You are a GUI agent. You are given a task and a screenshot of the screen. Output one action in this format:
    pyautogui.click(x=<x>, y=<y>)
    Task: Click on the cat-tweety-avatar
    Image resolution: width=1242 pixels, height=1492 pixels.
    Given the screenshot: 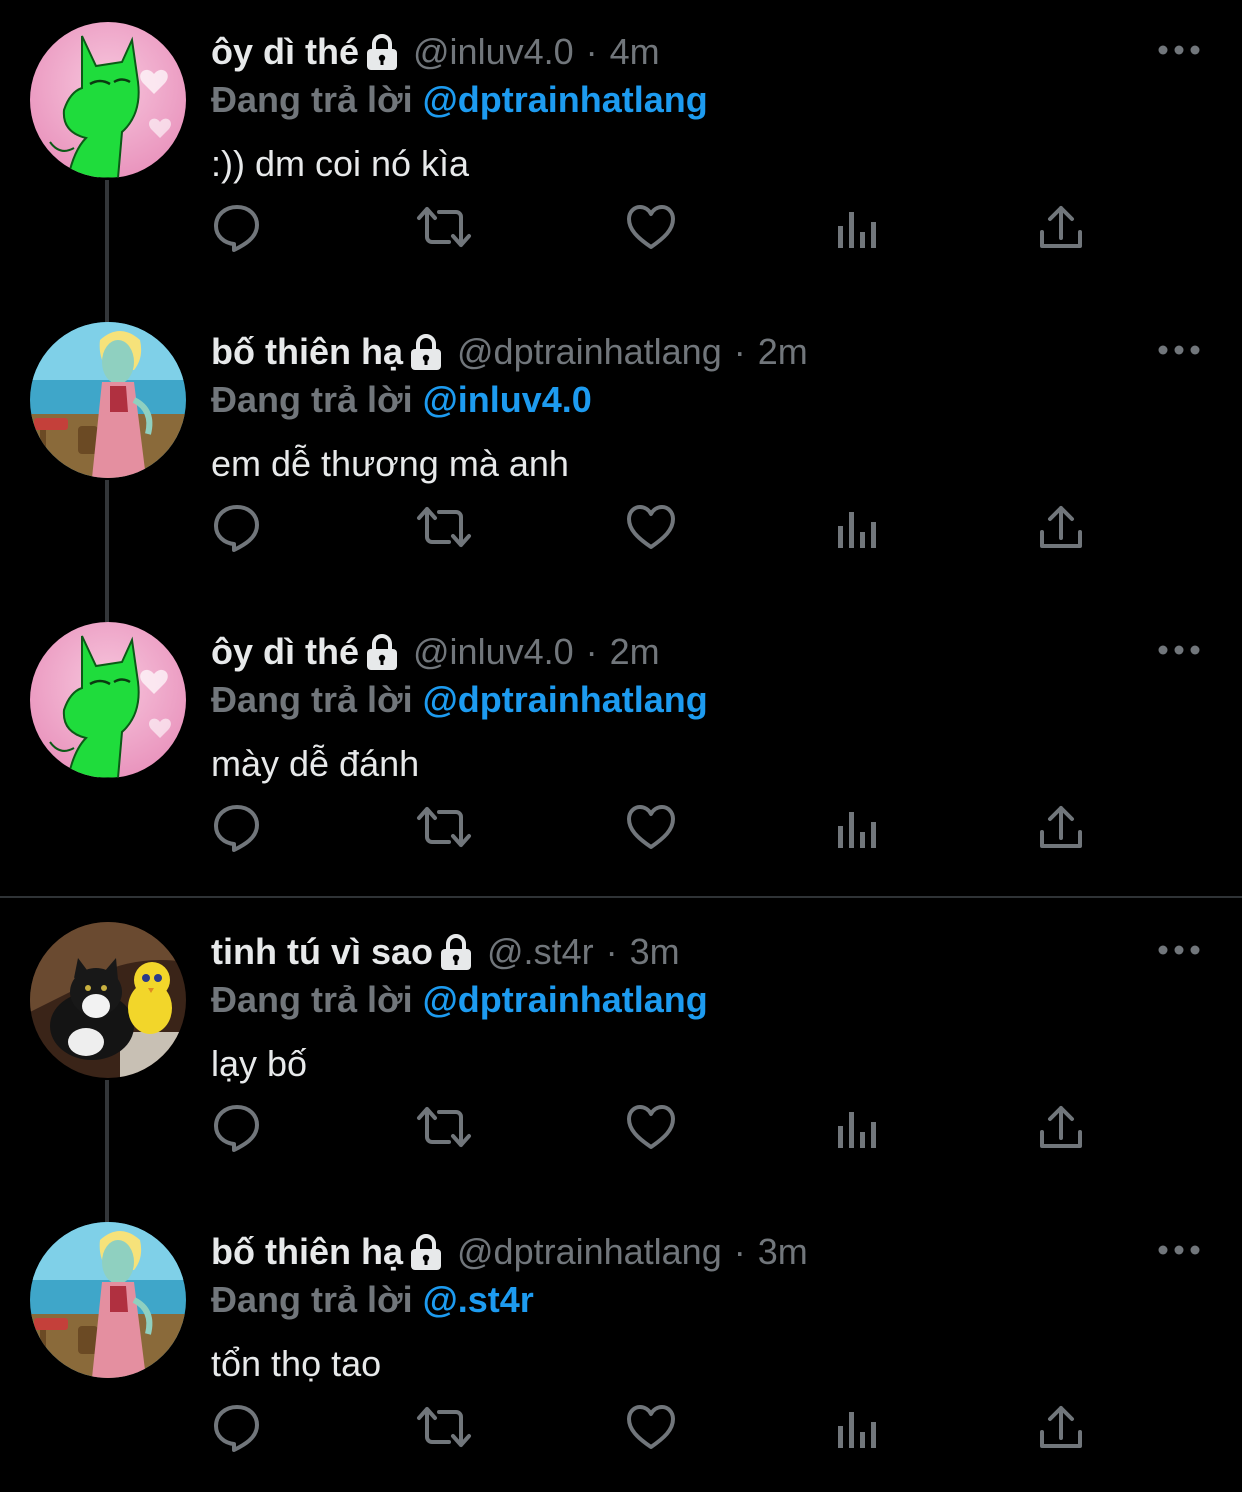 What is the action you would take?
    pyautogui.click(x=108, y=1000)
    